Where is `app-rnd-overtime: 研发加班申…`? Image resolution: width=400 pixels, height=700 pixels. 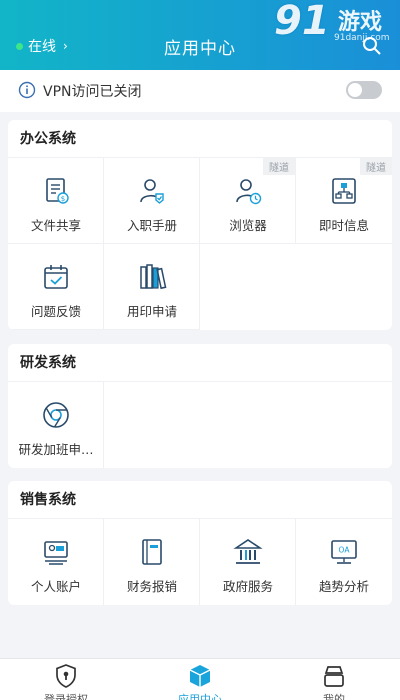 app-rnd-overtime: 研发加班申… is located at coordinates (56, 425).